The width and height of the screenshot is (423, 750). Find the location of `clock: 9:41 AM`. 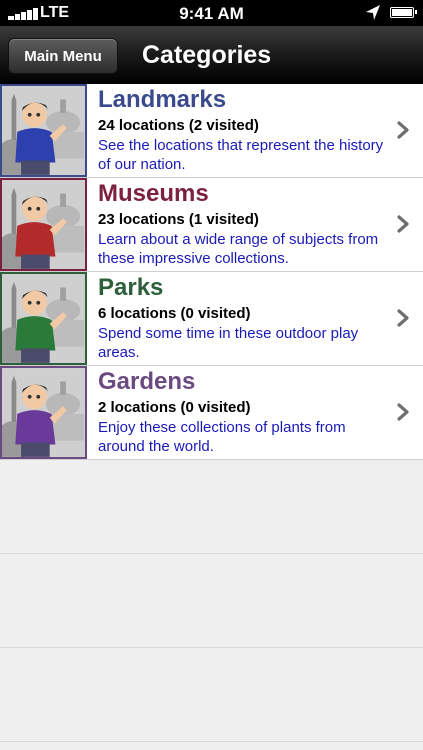

clock: 9:41 AM is located at coordinates (211, 13).